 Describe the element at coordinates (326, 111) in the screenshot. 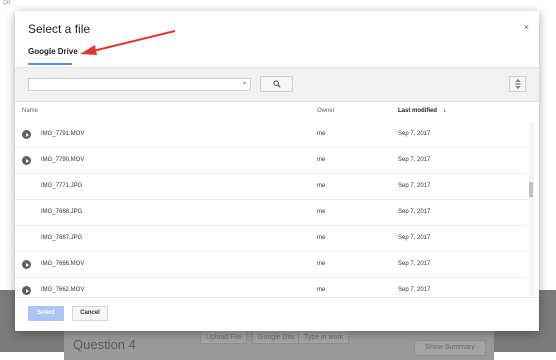

I see `column-owner: Owner` at that location.